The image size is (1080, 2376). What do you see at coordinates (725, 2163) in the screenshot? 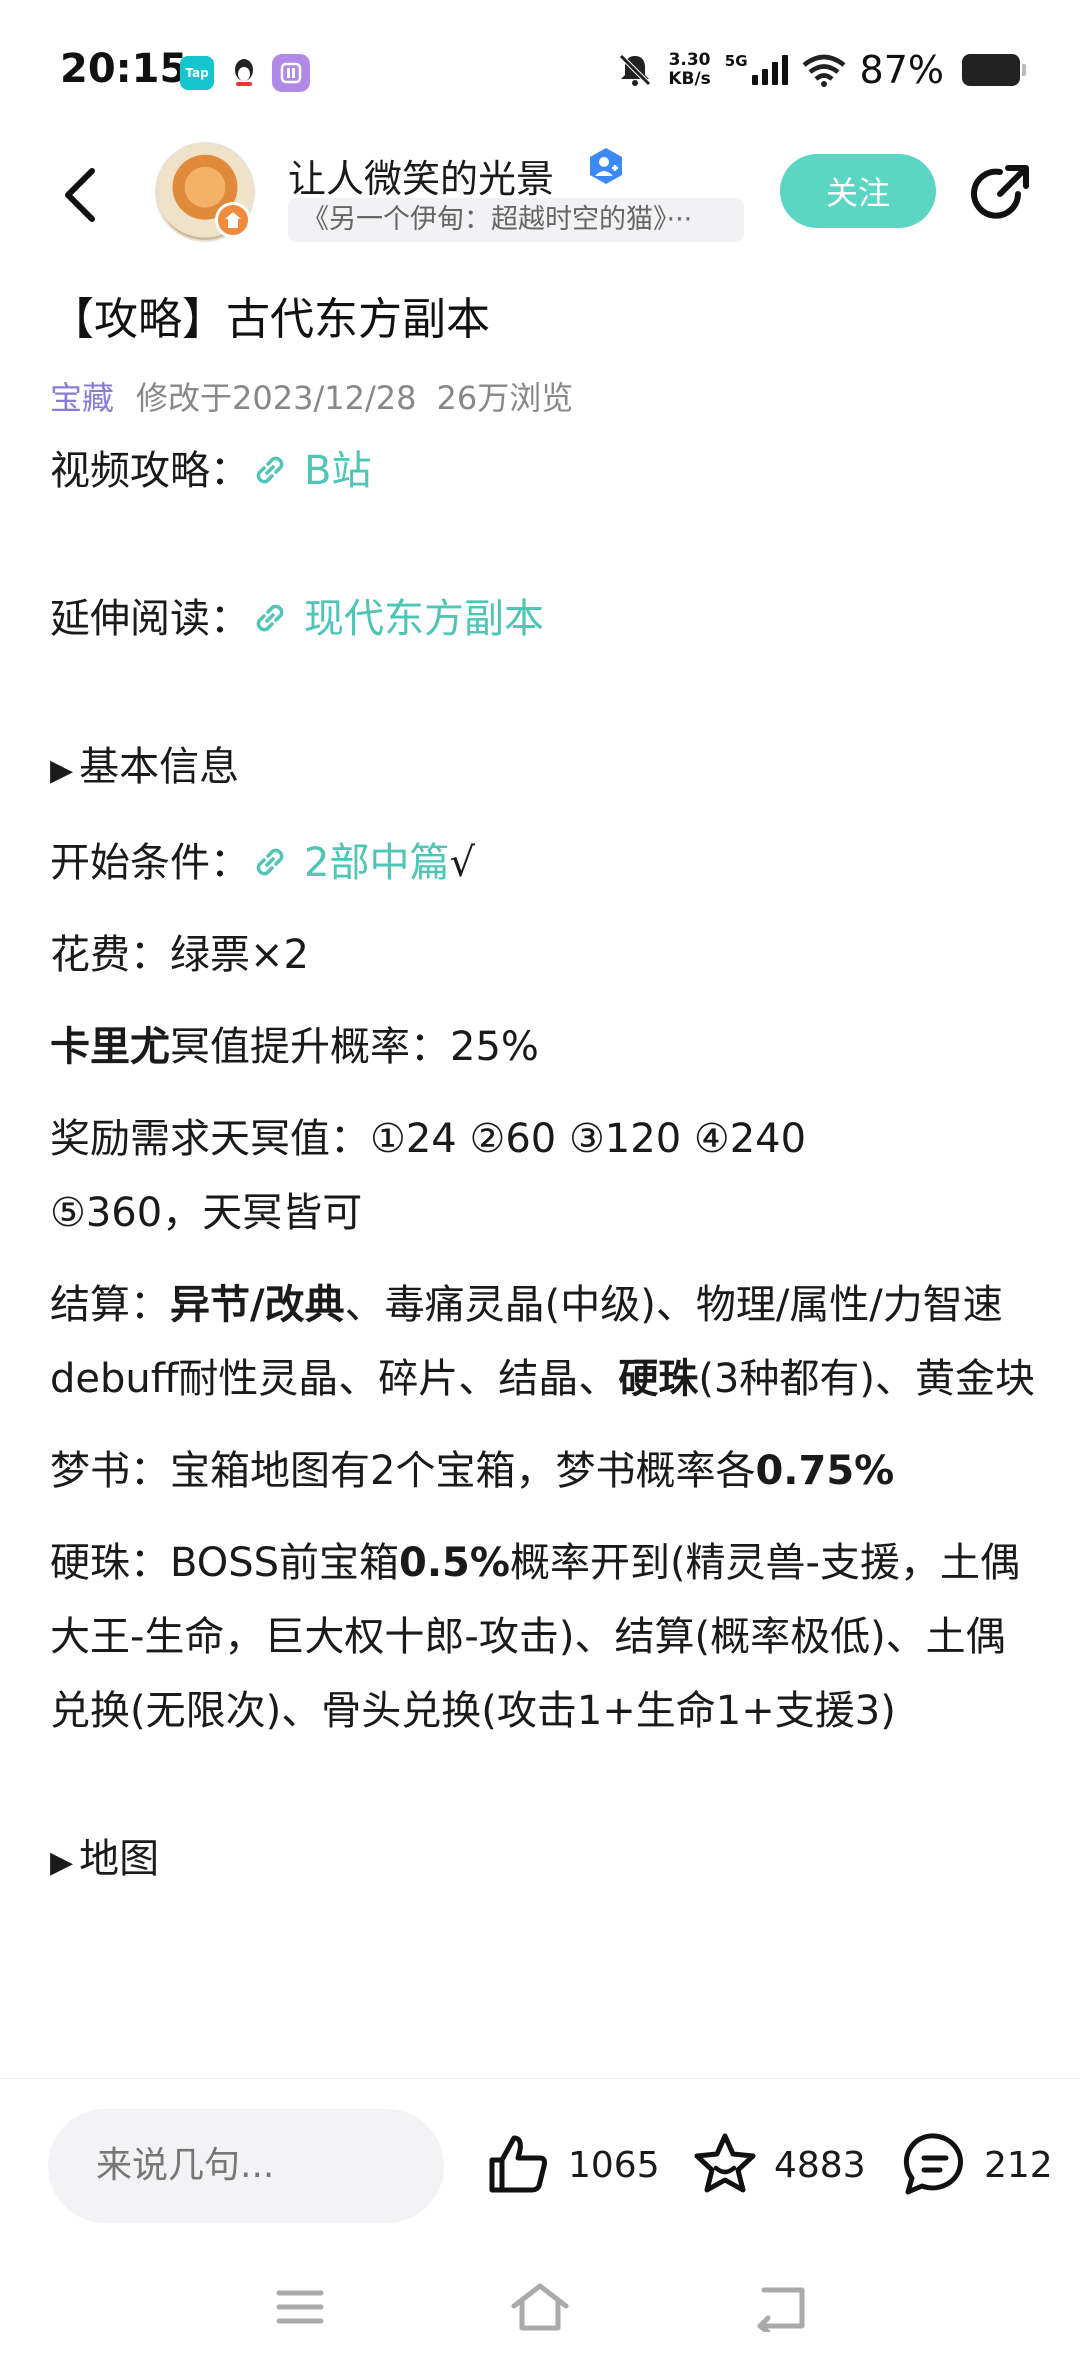
I see `star-icon` at bounding box center [725, 2163].